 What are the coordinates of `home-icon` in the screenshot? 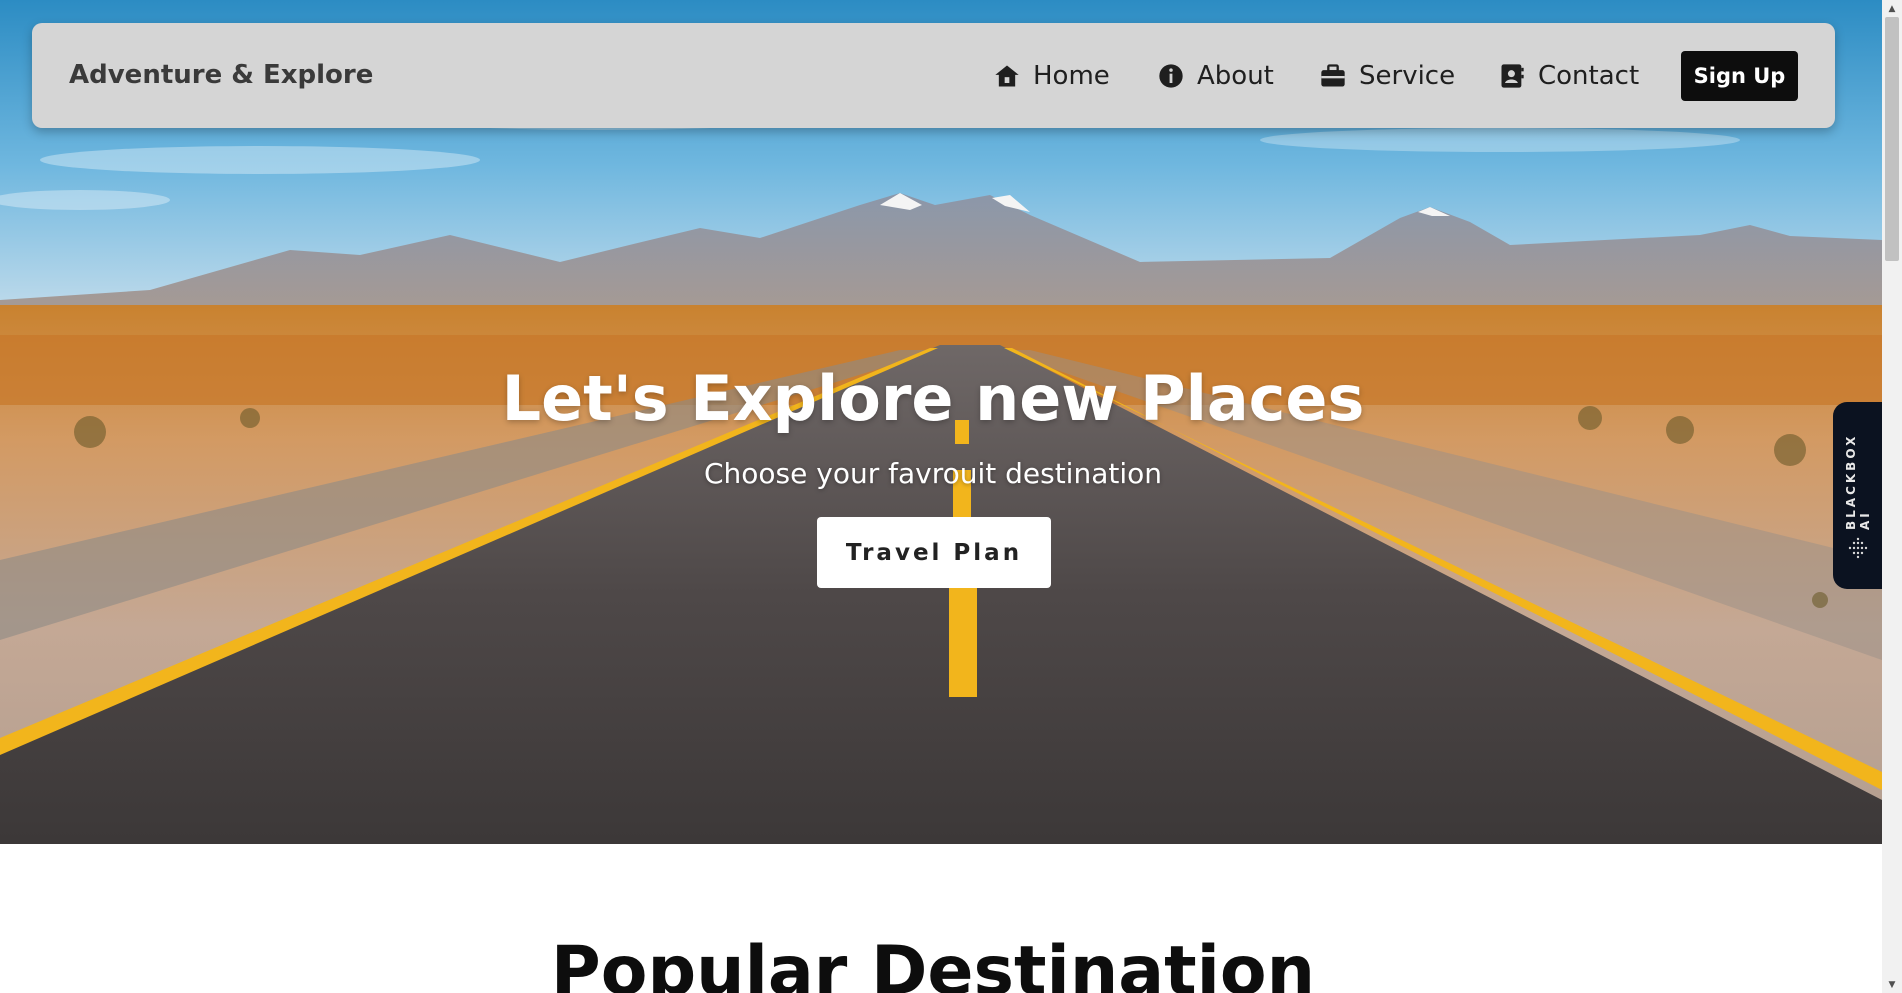 It's located at (1007, 76).